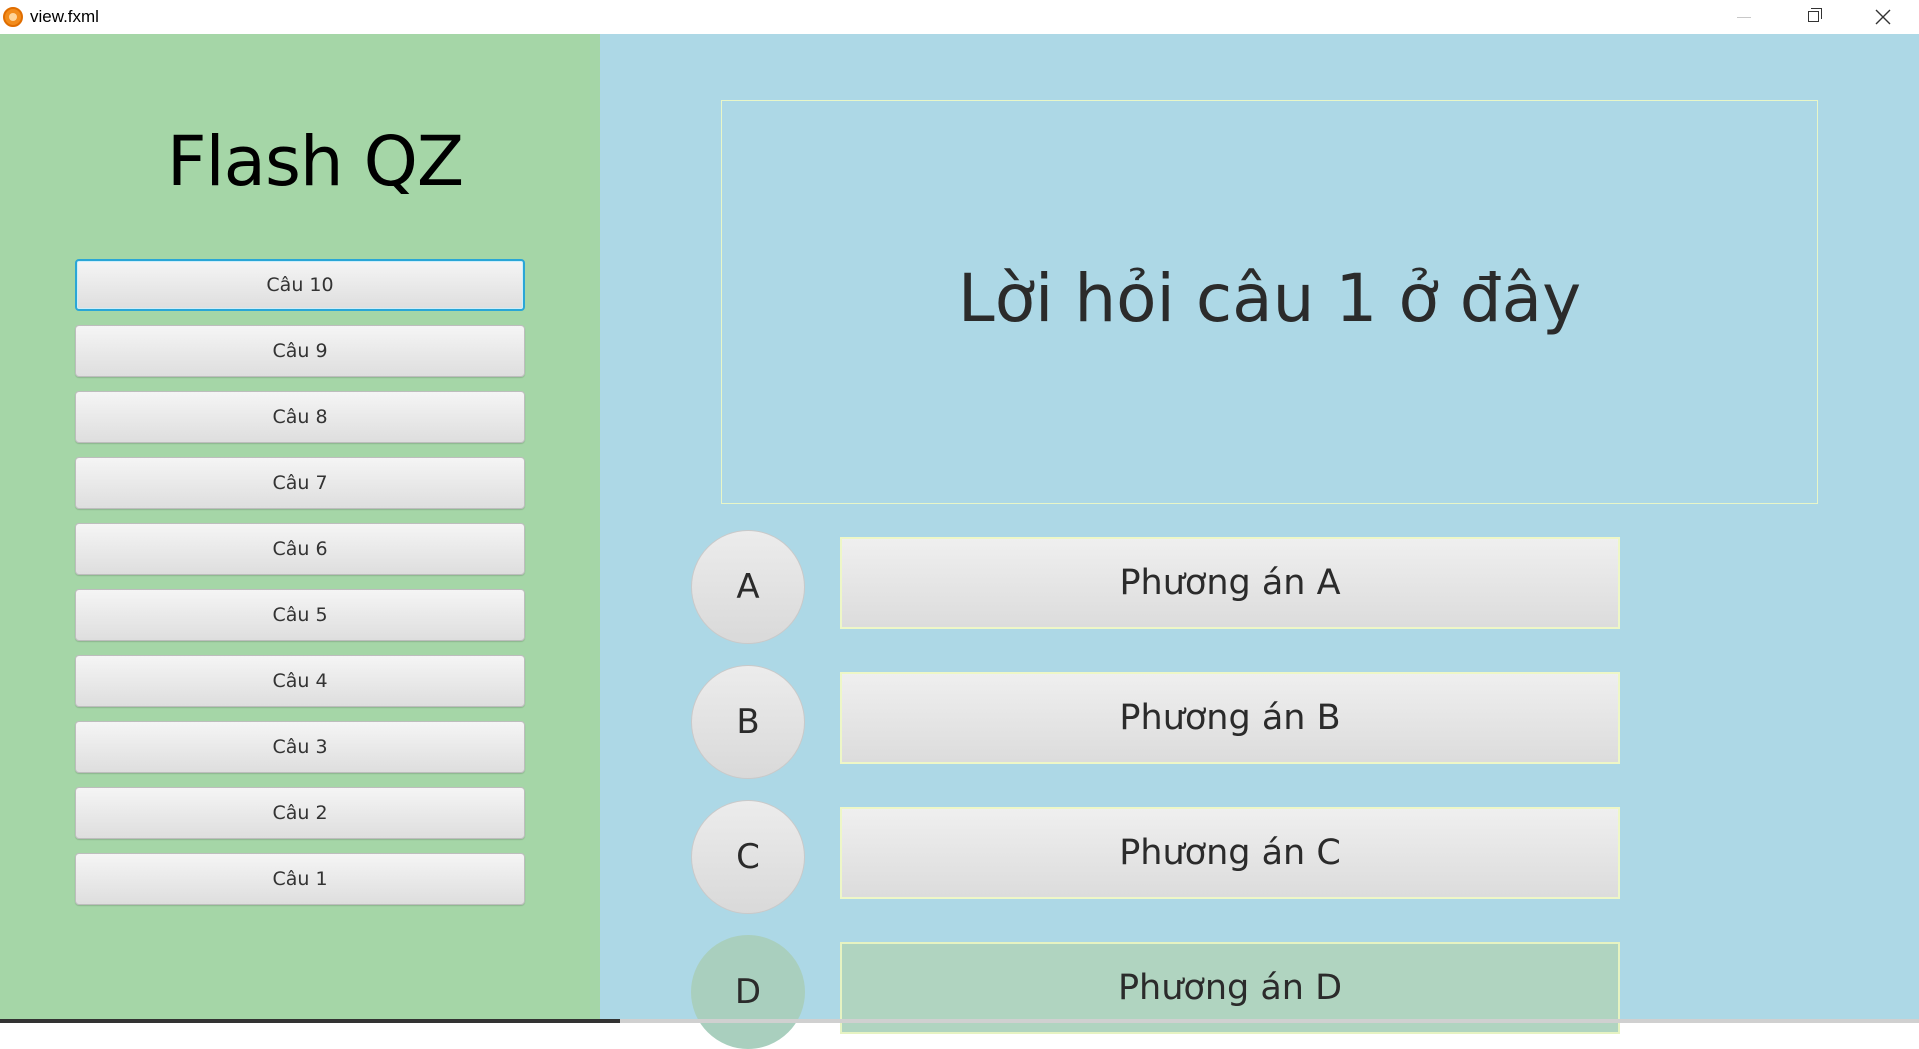 This screenshot has height=1049, width=1919. I want to click on option-c-button: Phương án C, so click(1230, 853).